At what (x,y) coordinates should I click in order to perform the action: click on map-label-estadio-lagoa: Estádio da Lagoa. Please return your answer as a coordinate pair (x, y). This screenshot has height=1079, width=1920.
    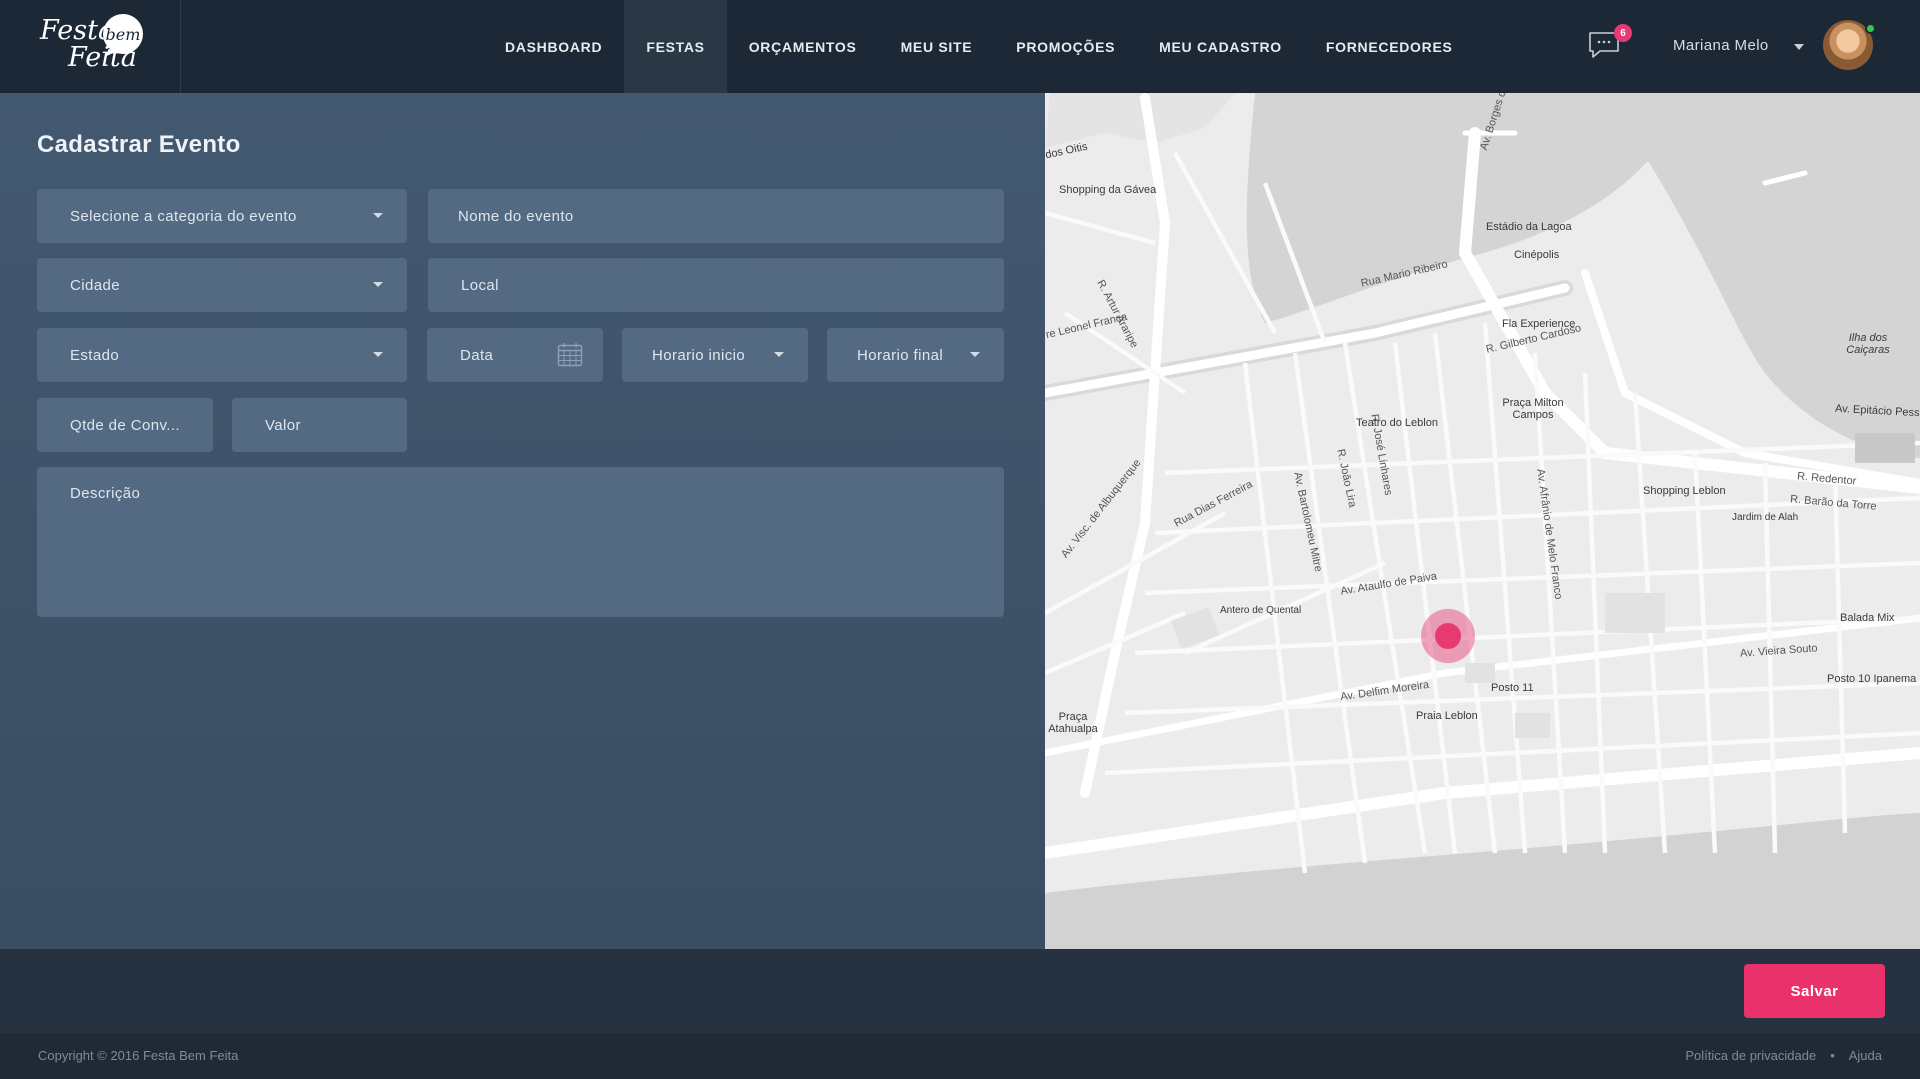
    Looking at the image, I should click on (1529, 227).